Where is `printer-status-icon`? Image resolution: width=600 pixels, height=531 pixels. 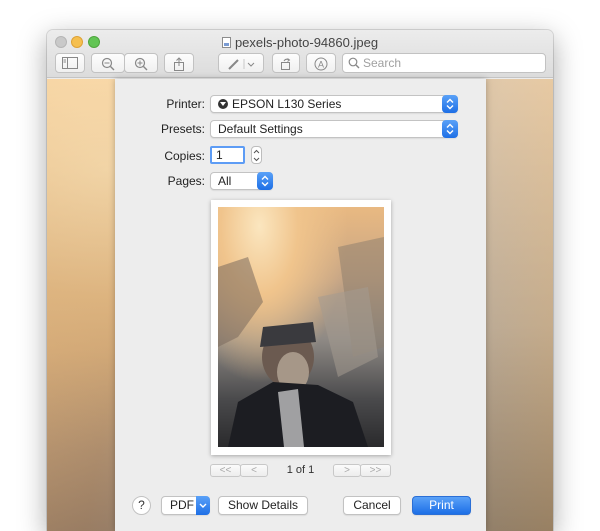 printer-status-icon is located at coordinates (223, 104).